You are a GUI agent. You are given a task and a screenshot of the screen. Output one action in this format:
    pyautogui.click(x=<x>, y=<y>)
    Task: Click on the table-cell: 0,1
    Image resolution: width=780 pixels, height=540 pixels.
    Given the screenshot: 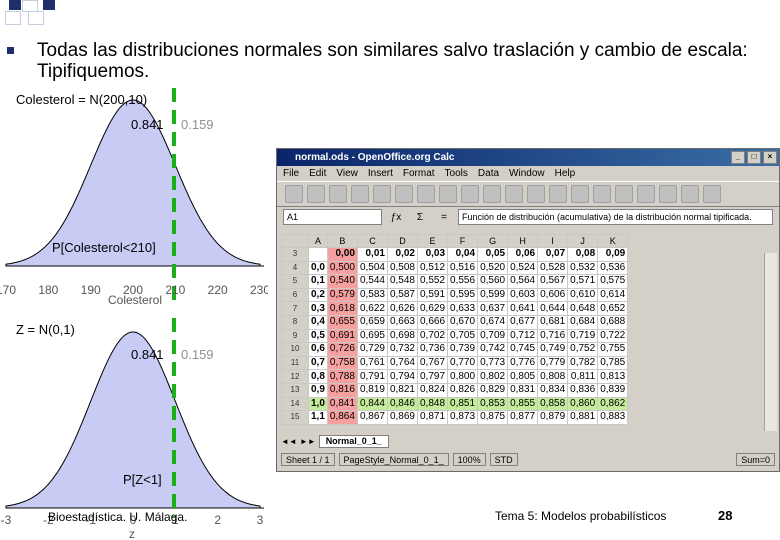 What is the action you would take?
    pyautogui.click(x=318, y=281)
    